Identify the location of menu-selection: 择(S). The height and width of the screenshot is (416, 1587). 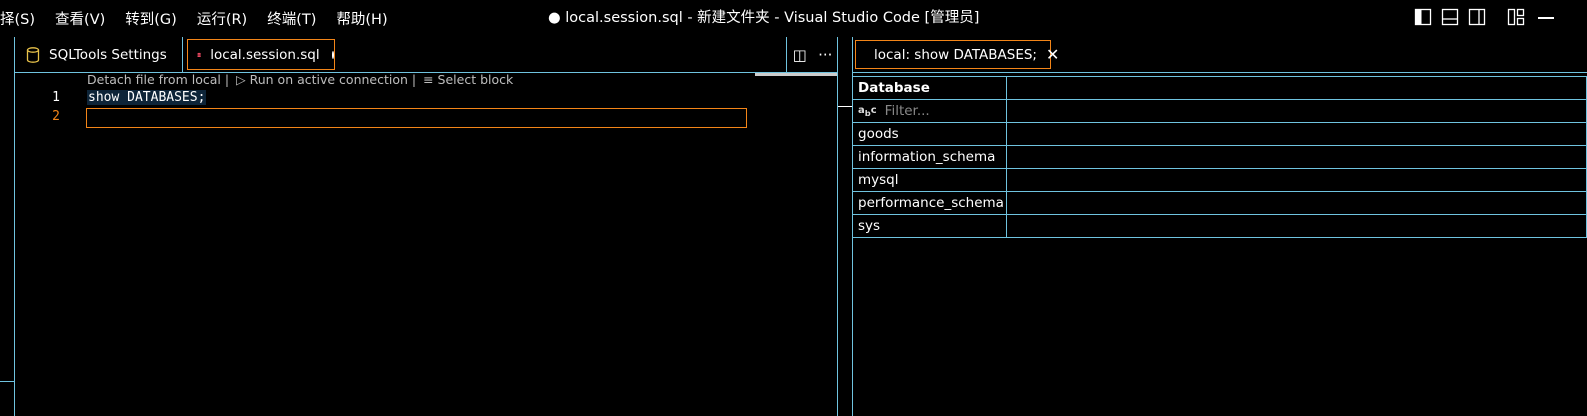
(17, 18).